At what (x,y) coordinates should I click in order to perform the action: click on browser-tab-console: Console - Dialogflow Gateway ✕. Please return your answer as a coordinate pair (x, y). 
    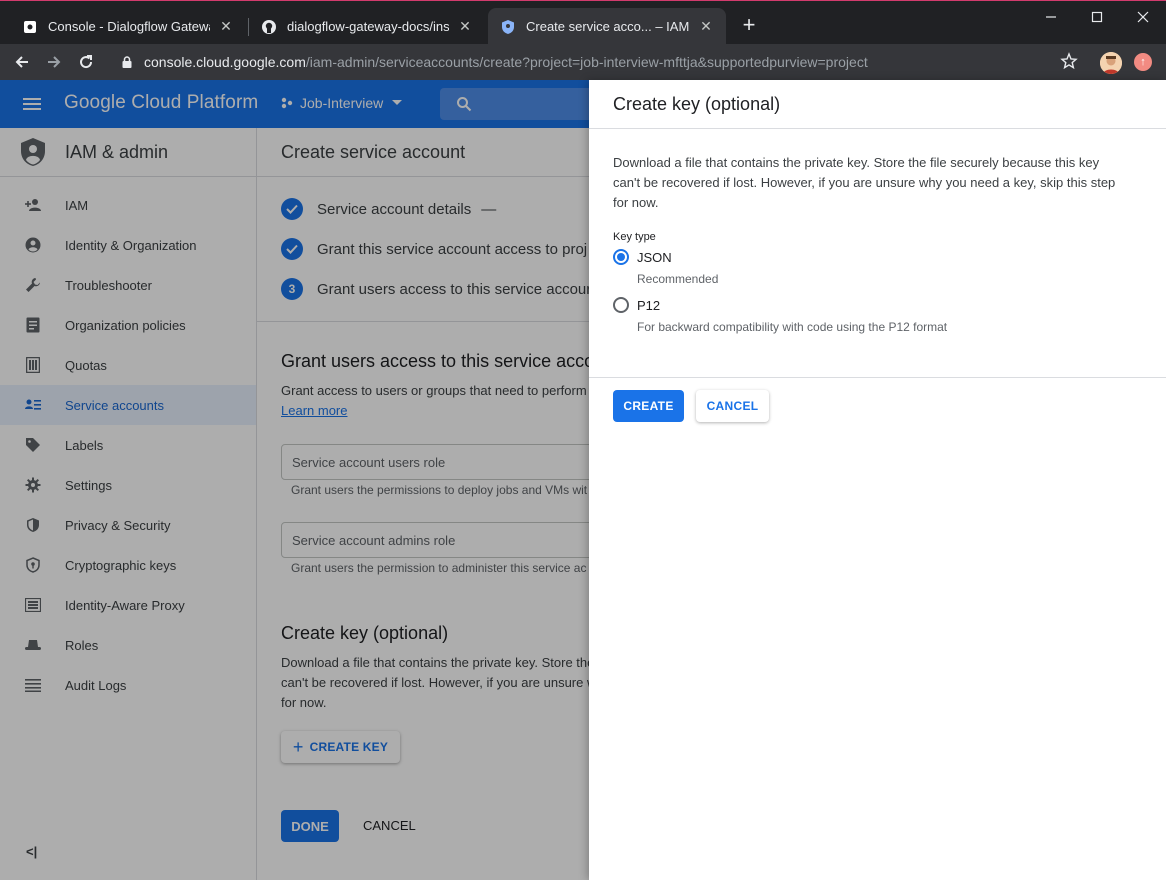
    Looking at the image, I should click on (128, 26).